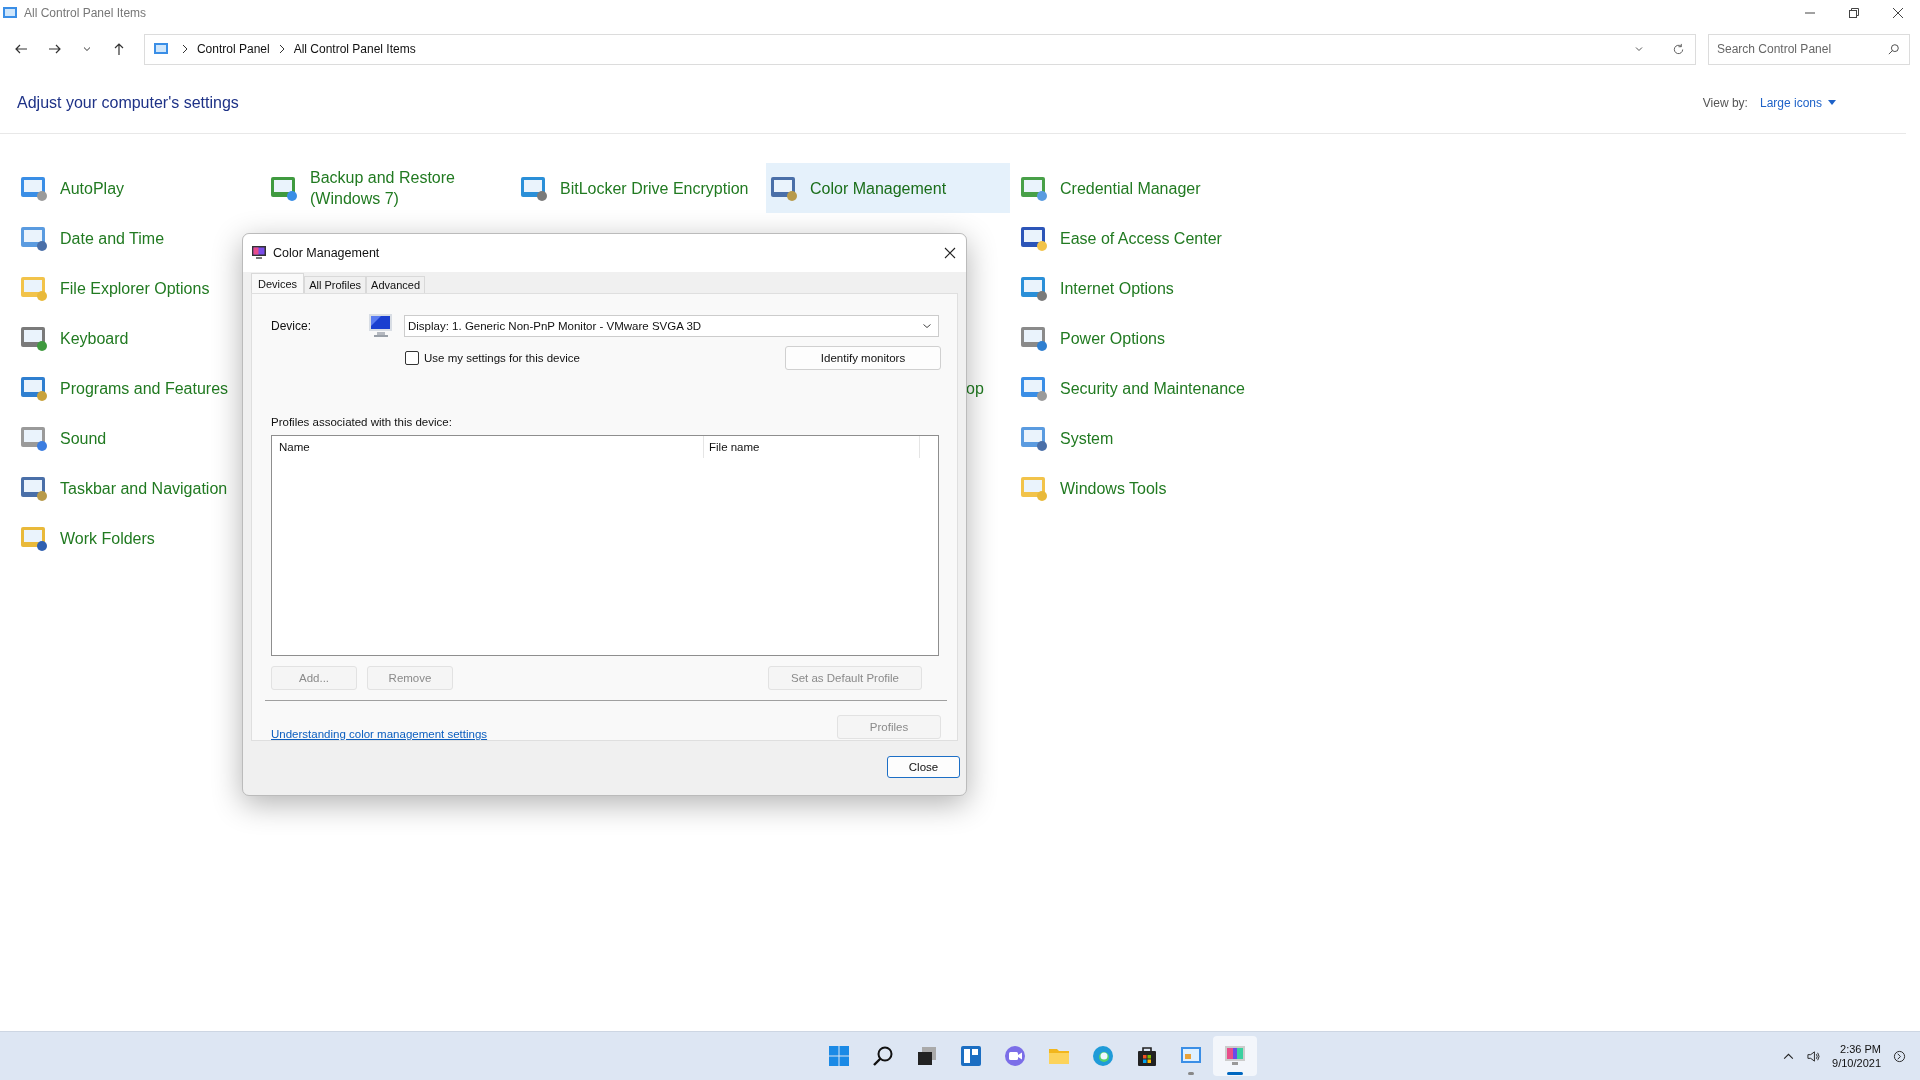 This screenshot has height=1080, width=1920. What do you see at coordinates (233, 49) in the screenshot?
I see `breadcrumb: Control Panel` at bounding box center [233, 49].